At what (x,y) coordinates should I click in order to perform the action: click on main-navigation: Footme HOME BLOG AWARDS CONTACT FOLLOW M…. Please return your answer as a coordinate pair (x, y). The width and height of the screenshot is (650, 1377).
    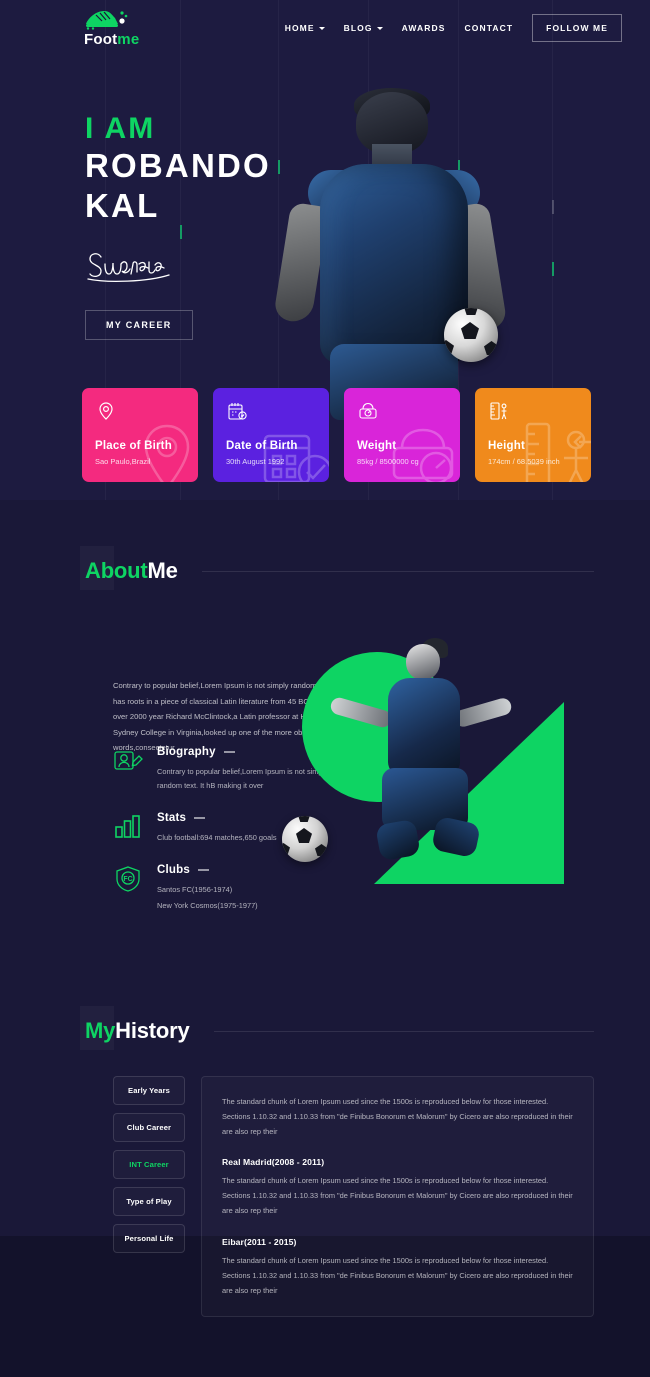
    Looking at the image, I should click on (325, 28).